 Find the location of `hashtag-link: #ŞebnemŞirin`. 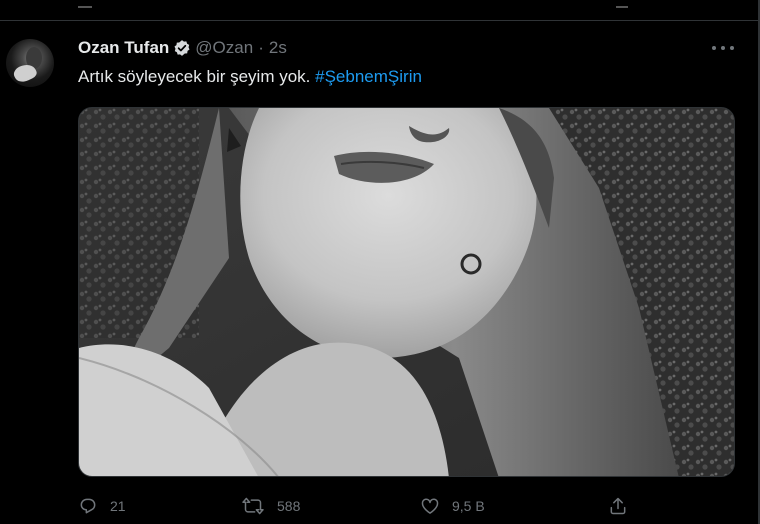

hashtag-link: #ŞebnemŞirin is located at coordinates (368, 76).